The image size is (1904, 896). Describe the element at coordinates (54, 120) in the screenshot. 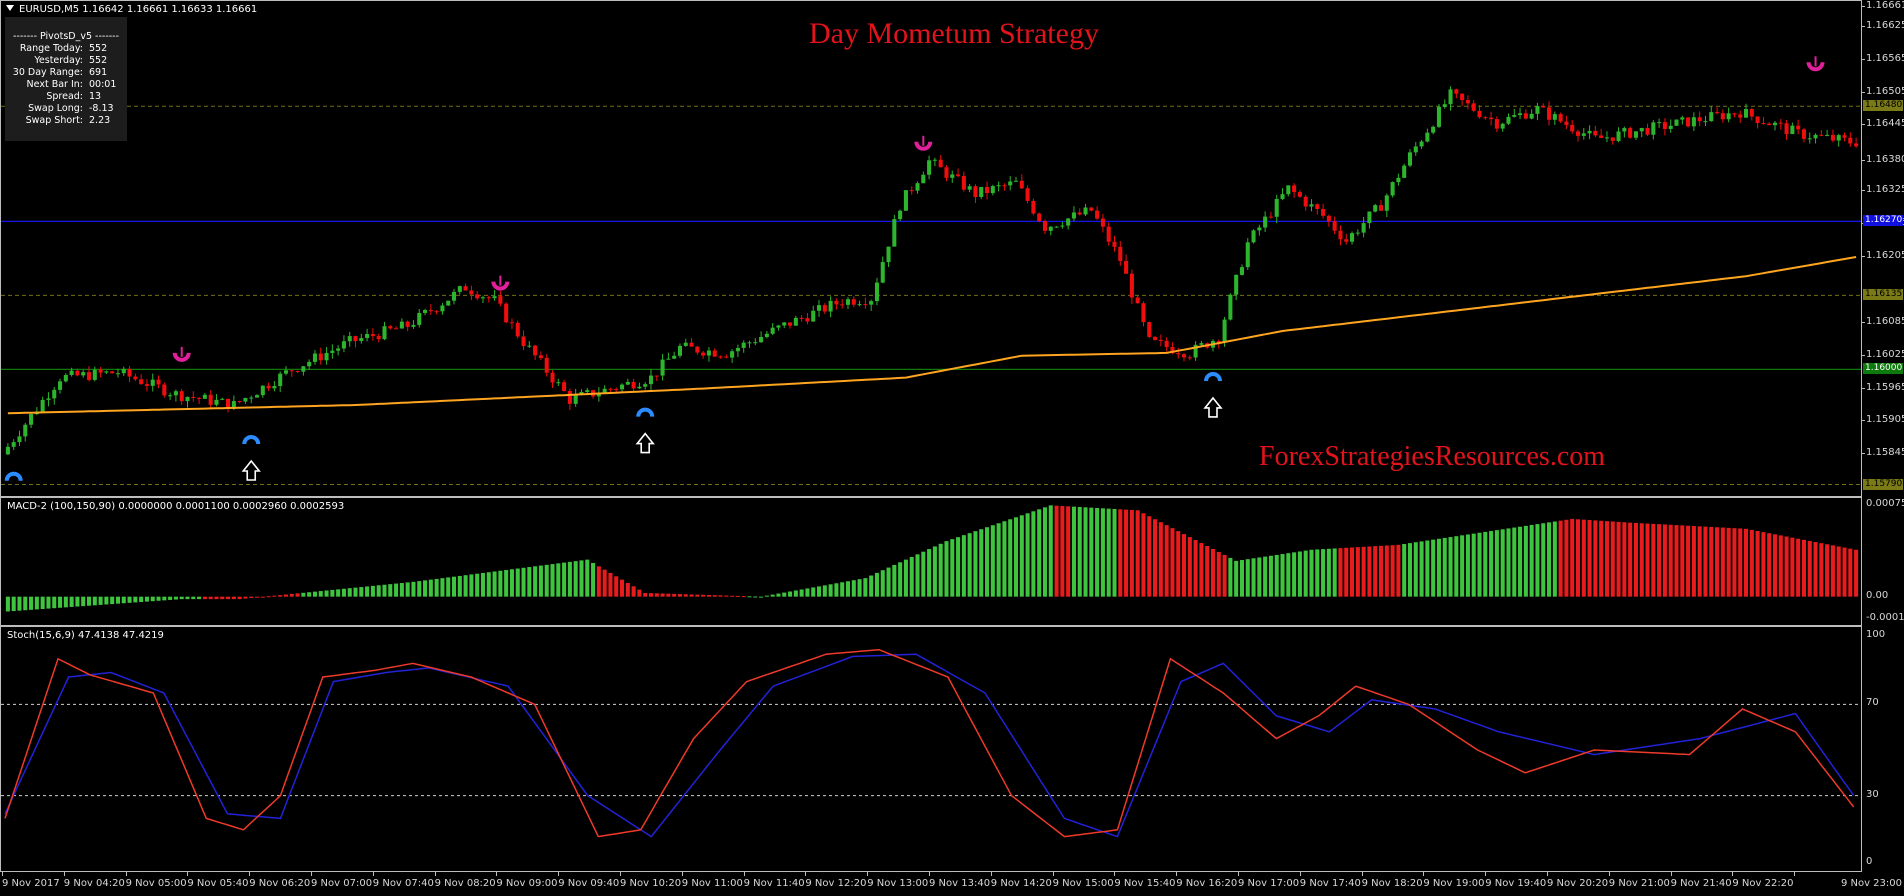

I see `pivots-row-key: Swap Short:` at that location.